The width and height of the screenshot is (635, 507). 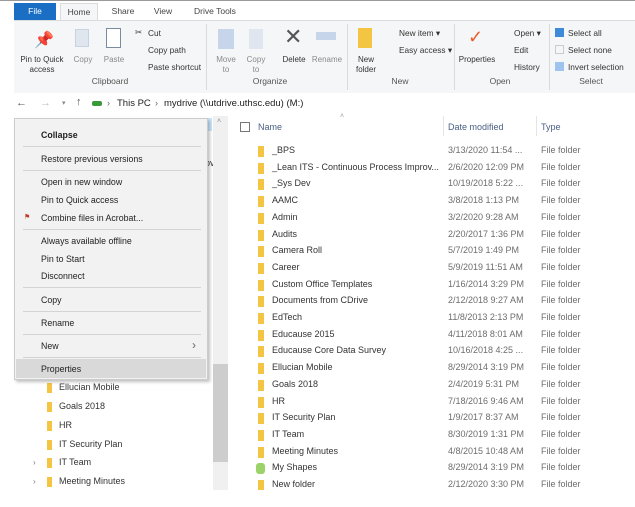 I want to click on menu-rename: Rename, so click(x=57, y=323).